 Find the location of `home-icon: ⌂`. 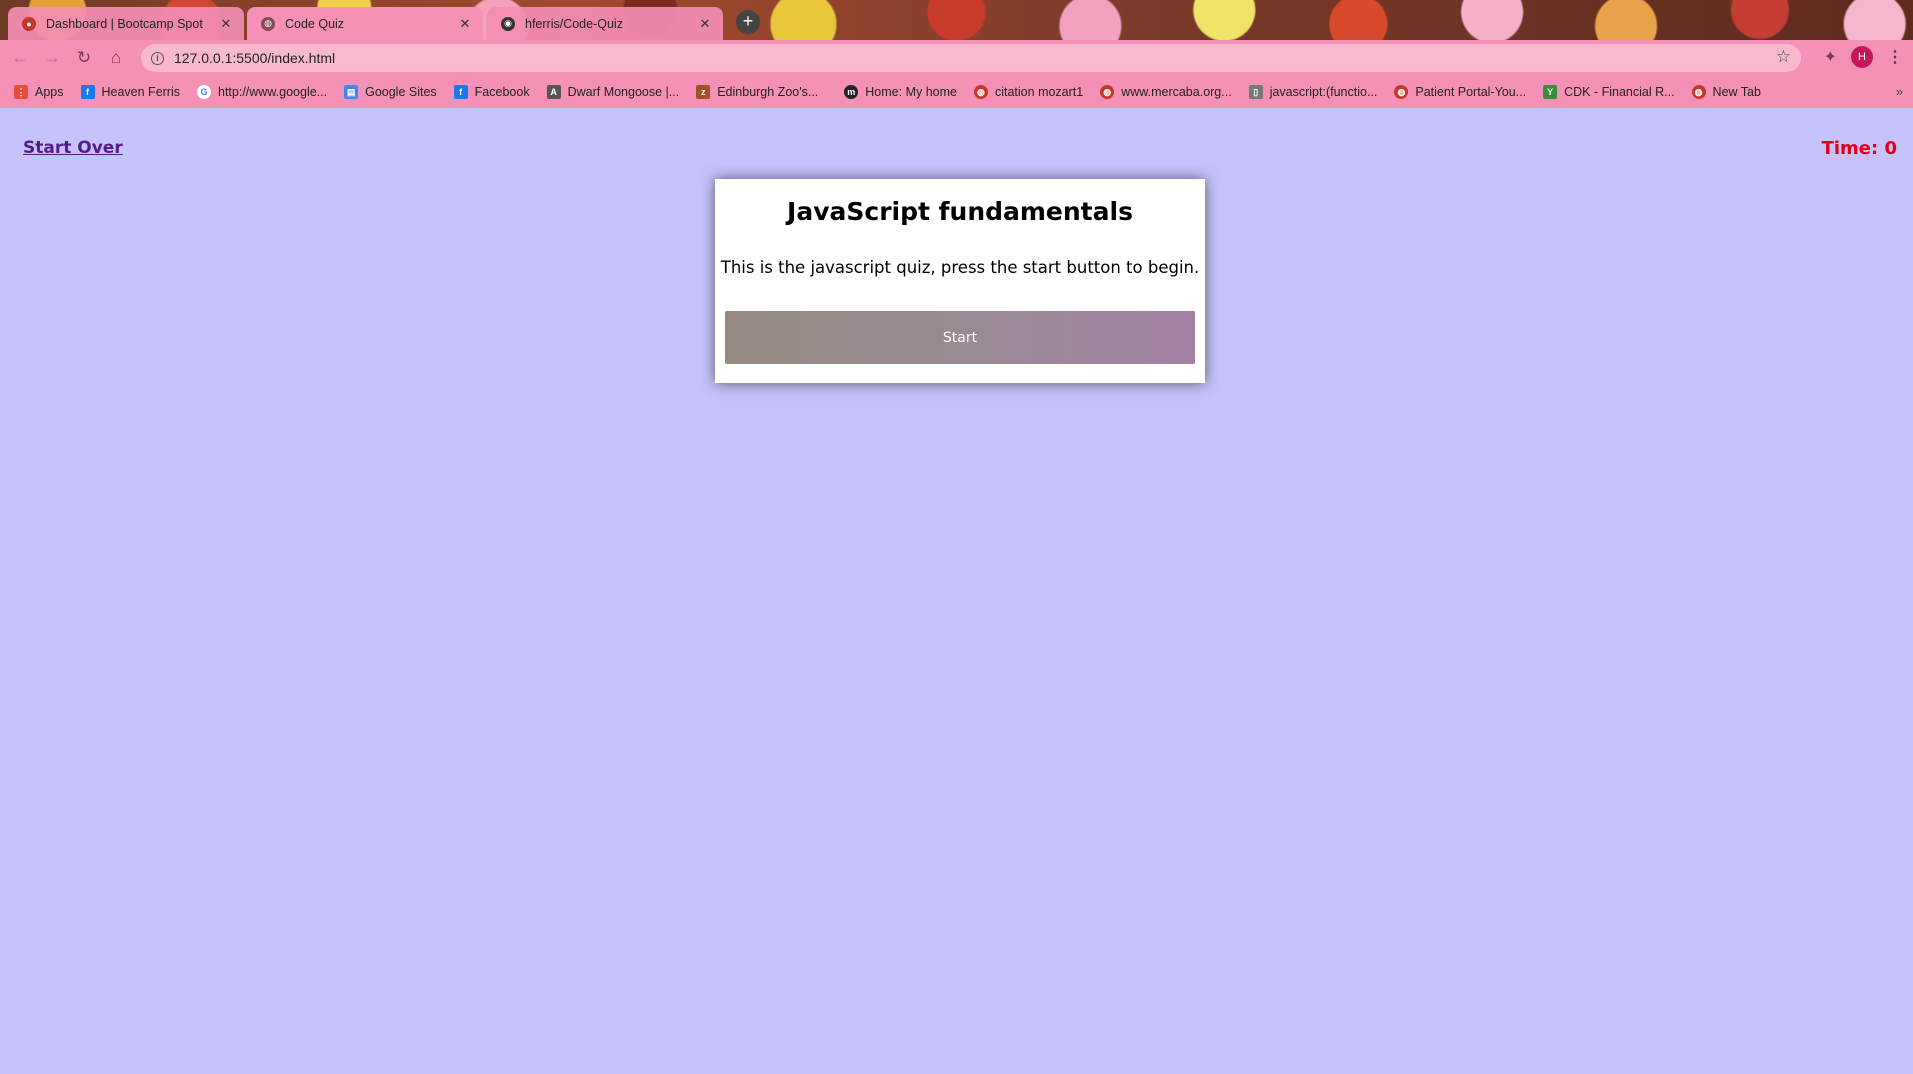

home-icon: ⌂ is located at coordinates (116, 58).